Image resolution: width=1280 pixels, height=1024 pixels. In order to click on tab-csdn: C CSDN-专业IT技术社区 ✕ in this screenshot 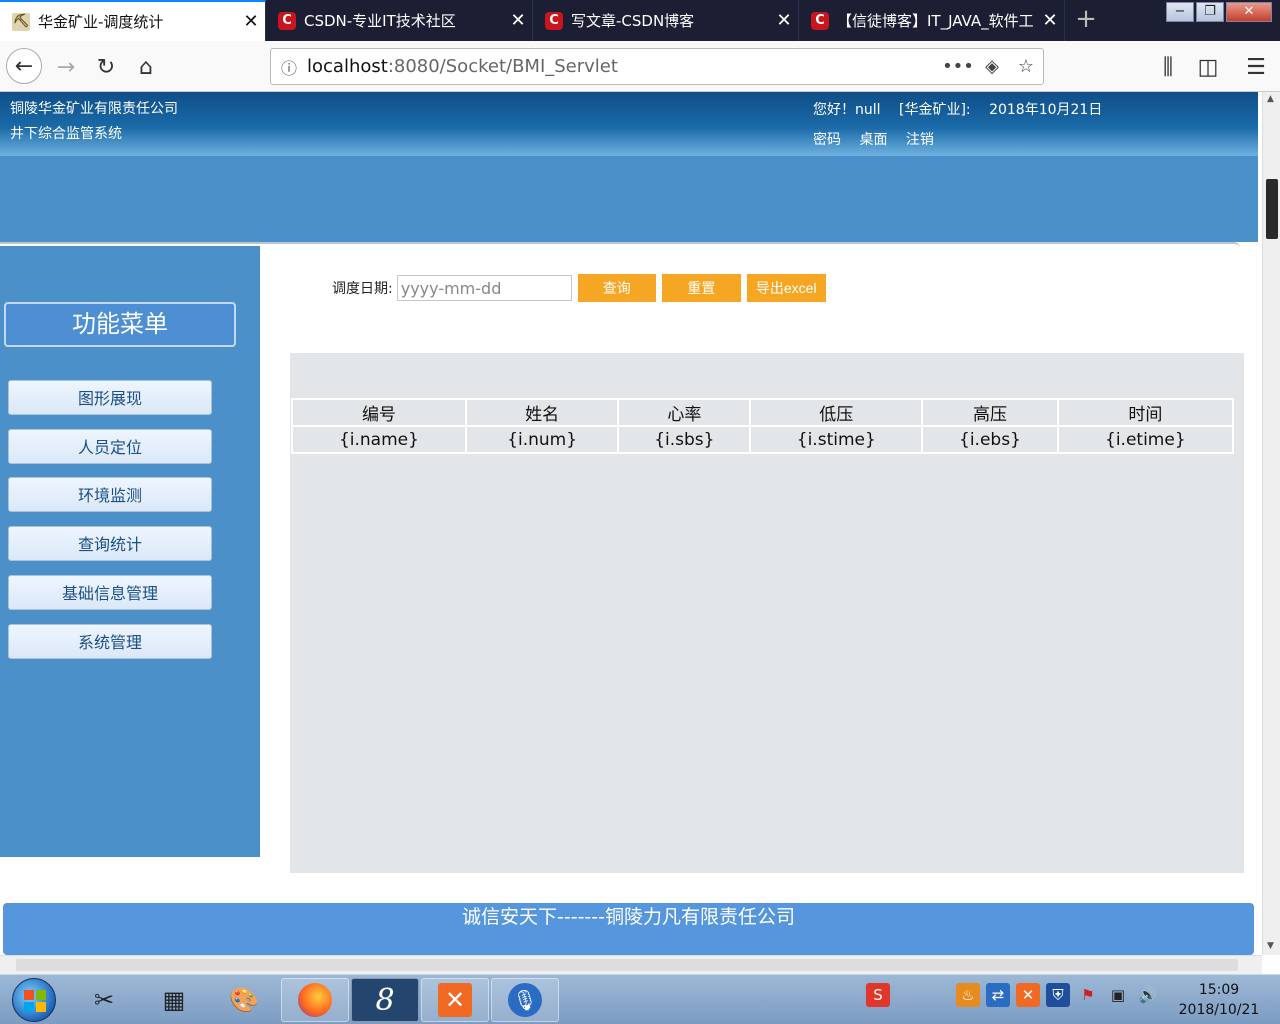, I will do `click(399, 20)`.